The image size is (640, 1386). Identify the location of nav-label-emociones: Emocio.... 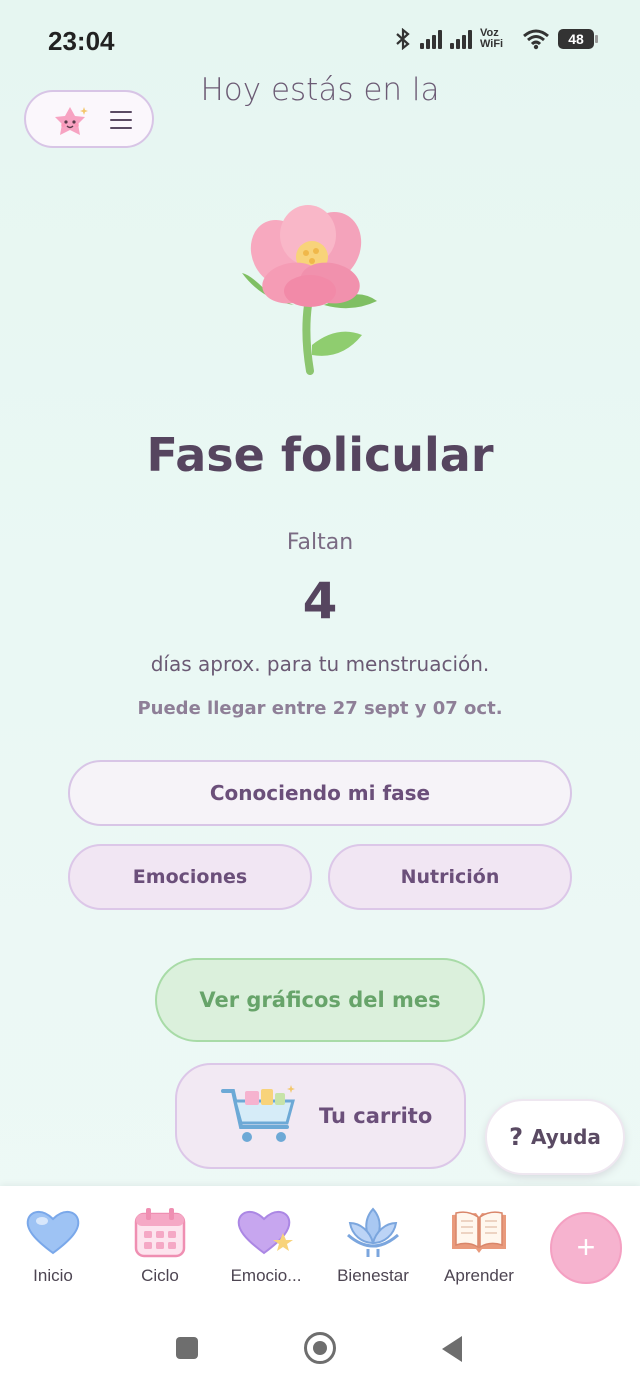
(266, 1275).